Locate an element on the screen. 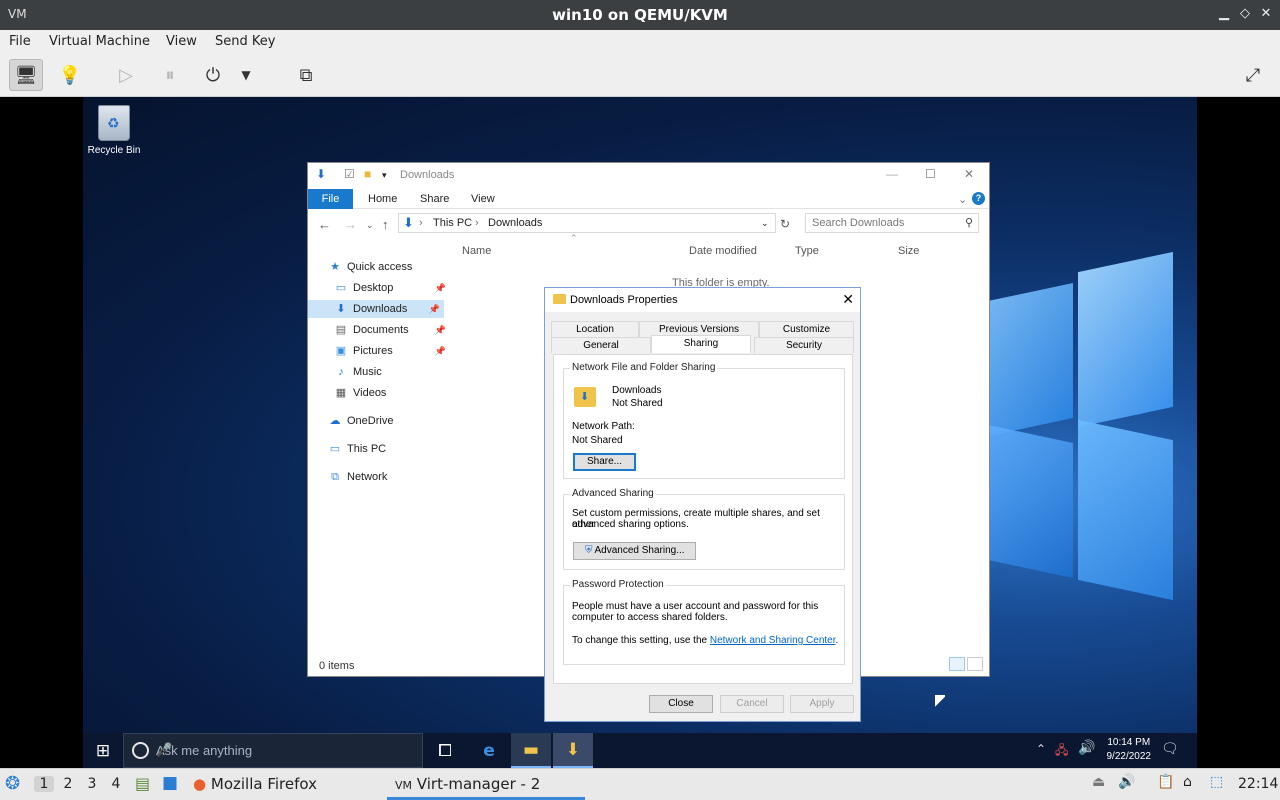 Image resolution: width=1280 pixels, height=800 pixels. workspace-4: 4 is located at coordinates (116, 784).